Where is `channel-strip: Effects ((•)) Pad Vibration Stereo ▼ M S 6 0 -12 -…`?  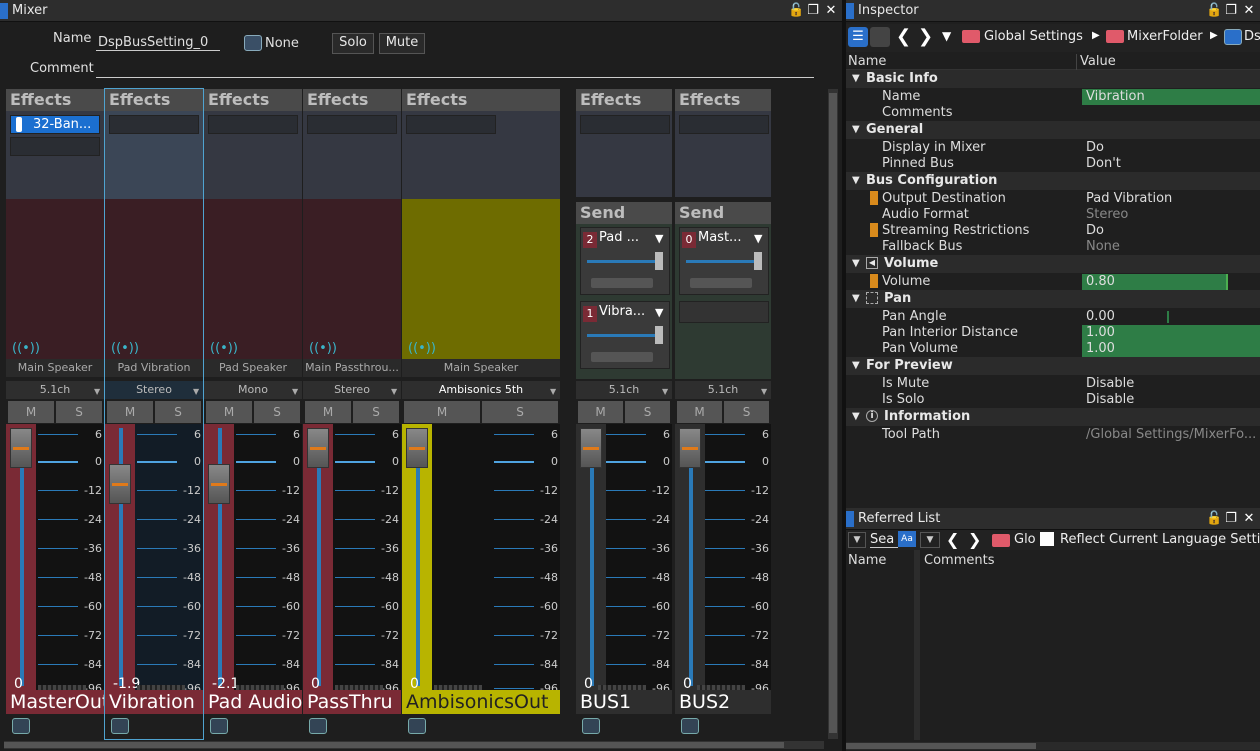
channel-strip: Effects ((•)) Pad Vibration Stereo ▼ M S 6 0 -12 -… is located at coordinates (154, 414).